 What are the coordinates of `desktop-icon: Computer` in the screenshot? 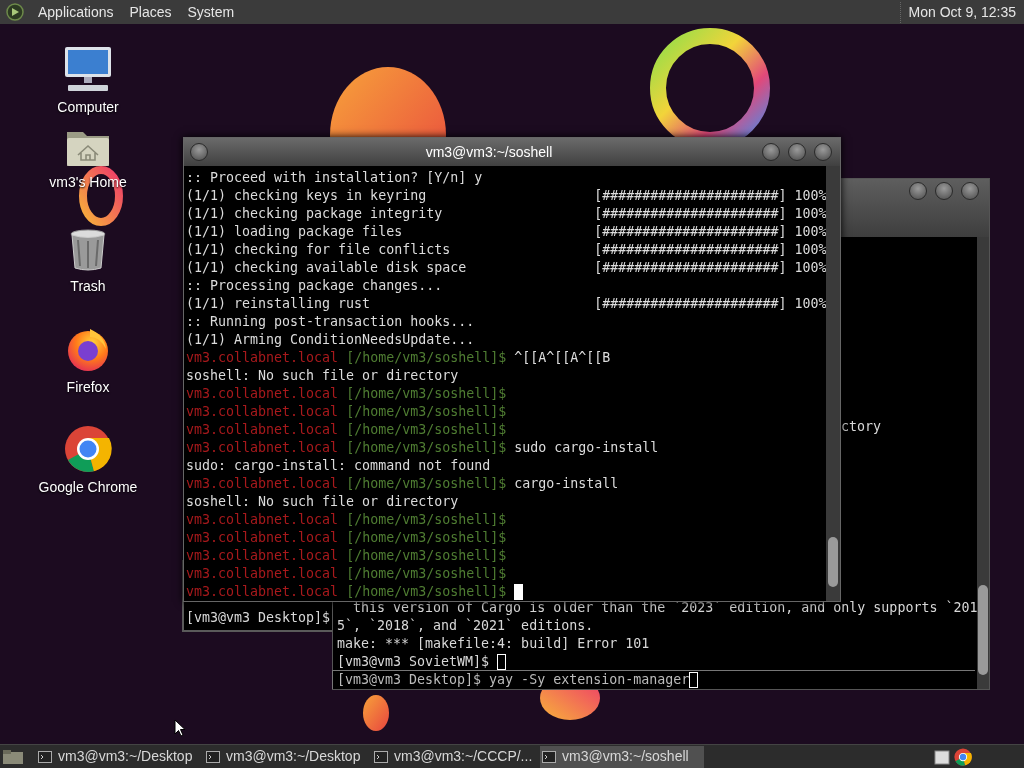 It's located at (88, 81).